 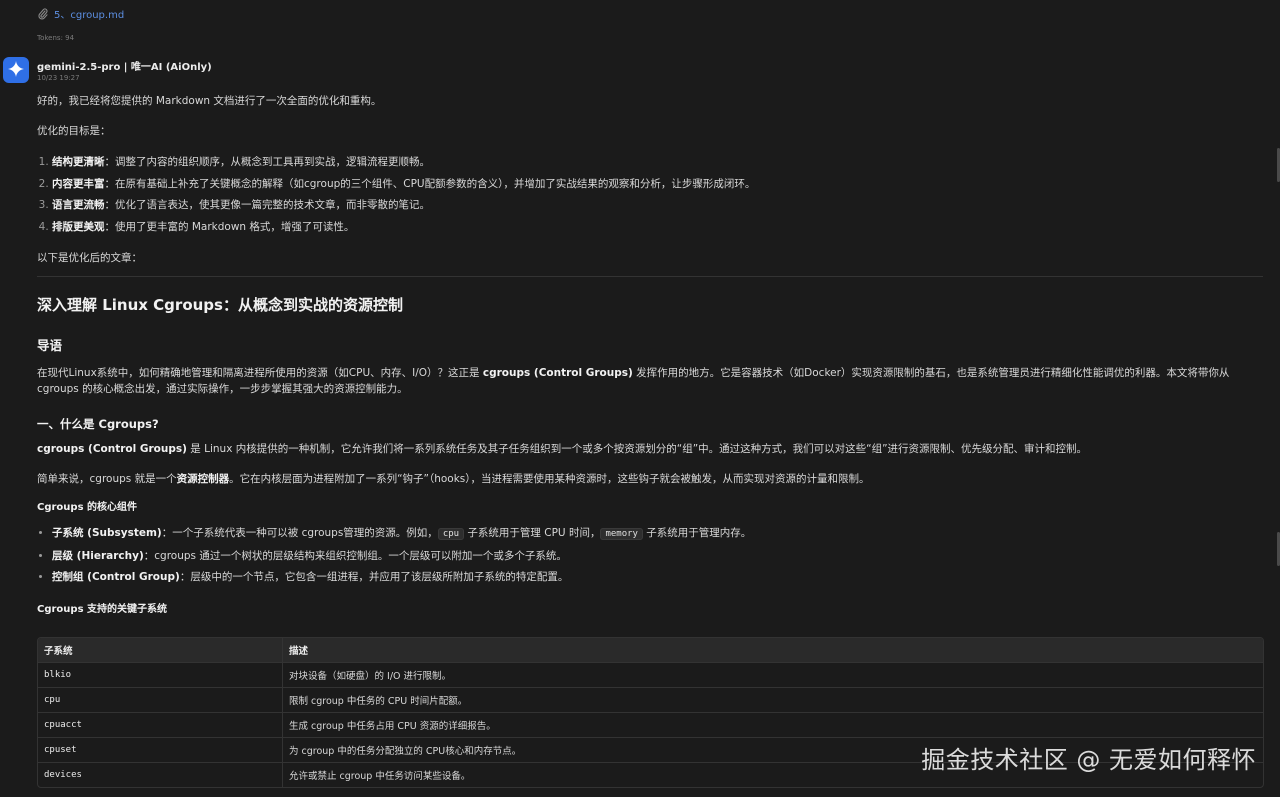 What do you see at coordinates (772, 674) in the screenshot?
I see `table-cell: 对块设备（如硬盘）的 I/O 进行限制。` at bounding box center [772, 674].